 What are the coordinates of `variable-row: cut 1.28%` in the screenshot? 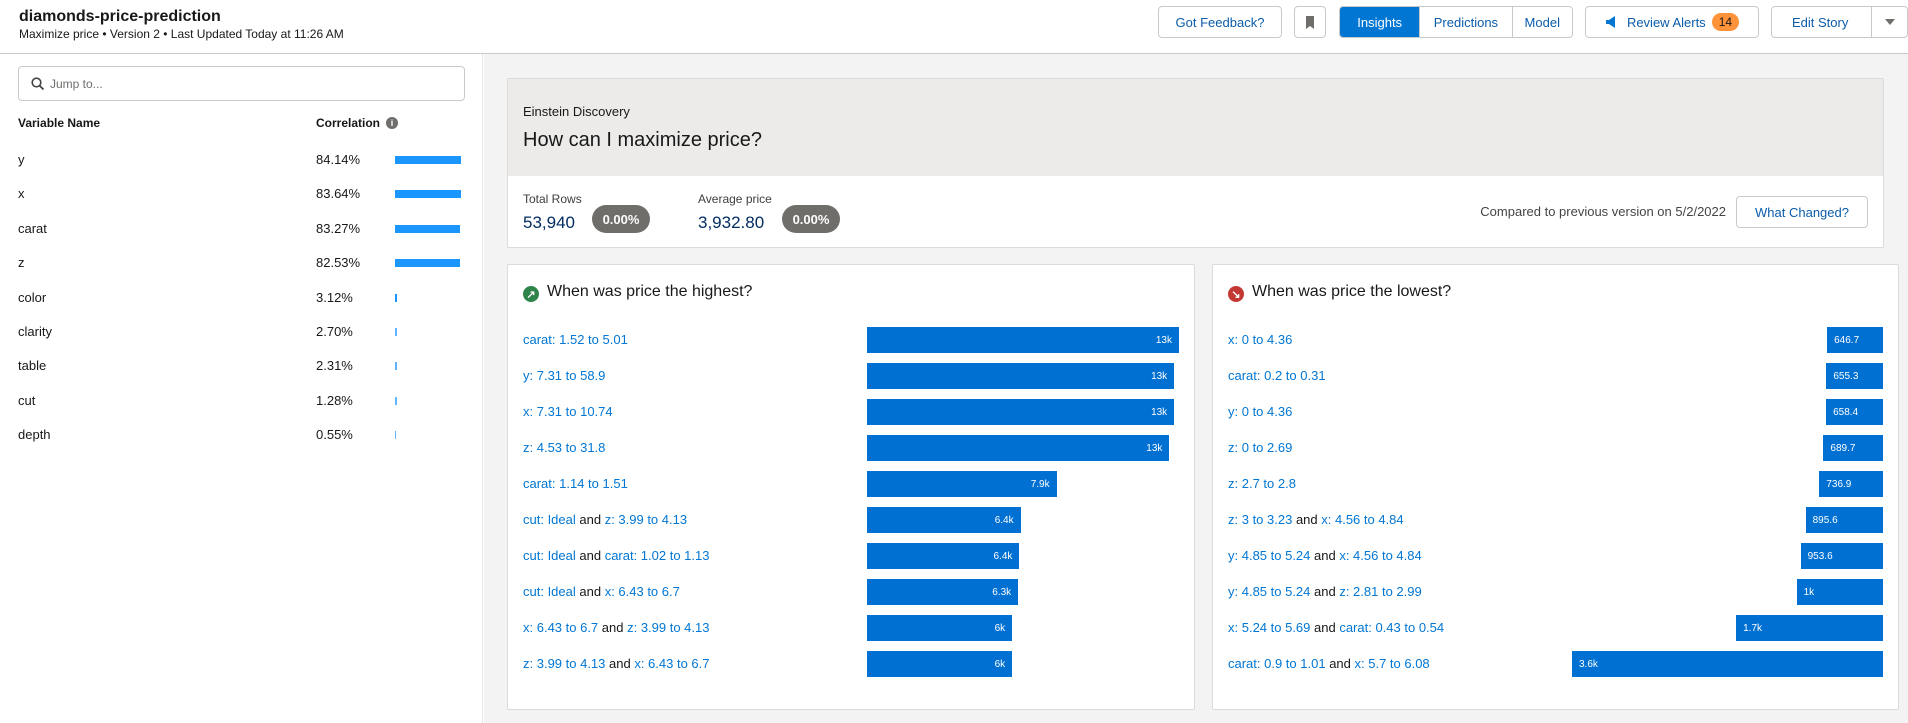 It's located at (241, 401).